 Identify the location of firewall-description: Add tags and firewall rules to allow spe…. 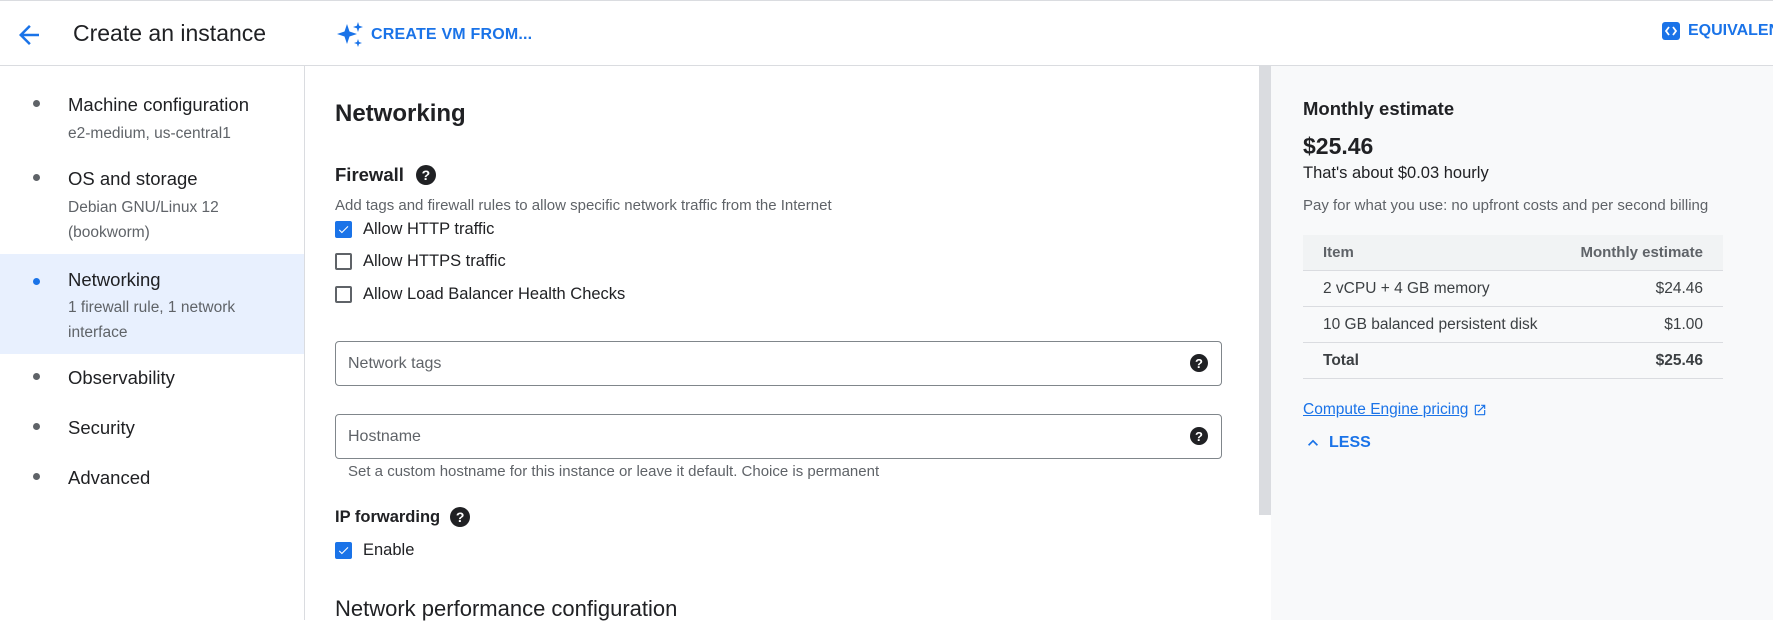
(583, 205).